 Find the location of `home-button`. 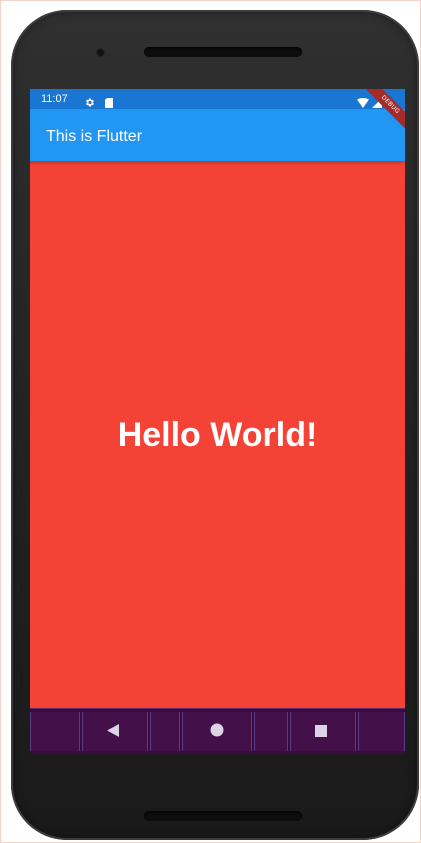

home-button is located at coordinates (217, 731).